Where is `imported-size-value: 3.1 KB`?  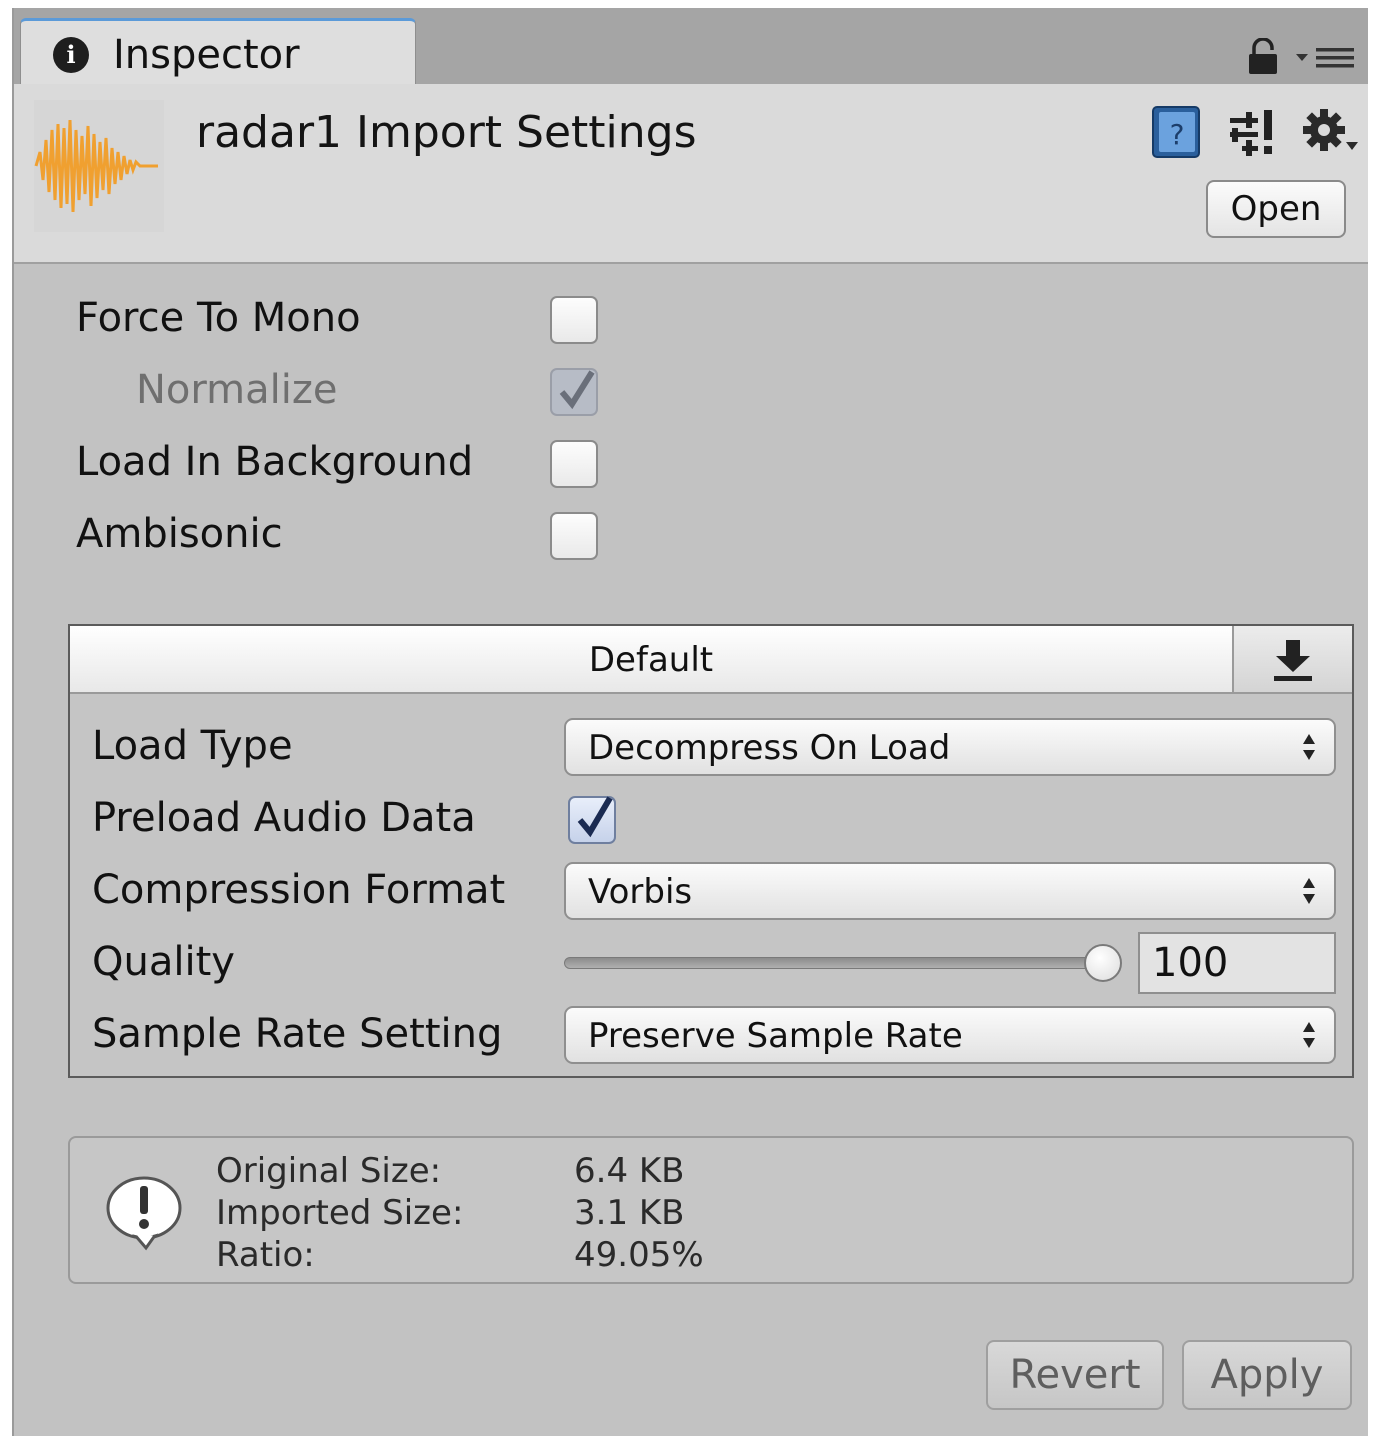
imported-size-value: 3.1 KB is located at coordinates (629, 1213).